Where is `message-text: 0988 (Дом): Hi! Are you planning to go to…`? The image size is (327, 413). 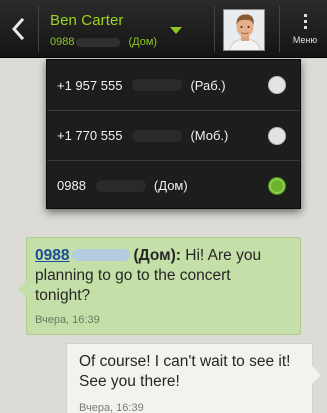
message-text: 0988 (Дом): Hi! Are you planning to go to… is located at coordinates (162, 276).